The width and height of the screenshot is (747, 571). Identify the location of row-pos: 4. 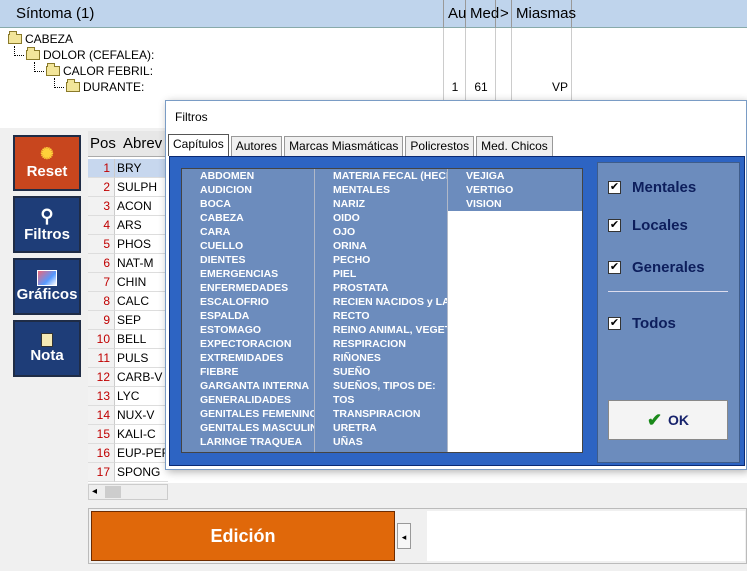
(101, 225).